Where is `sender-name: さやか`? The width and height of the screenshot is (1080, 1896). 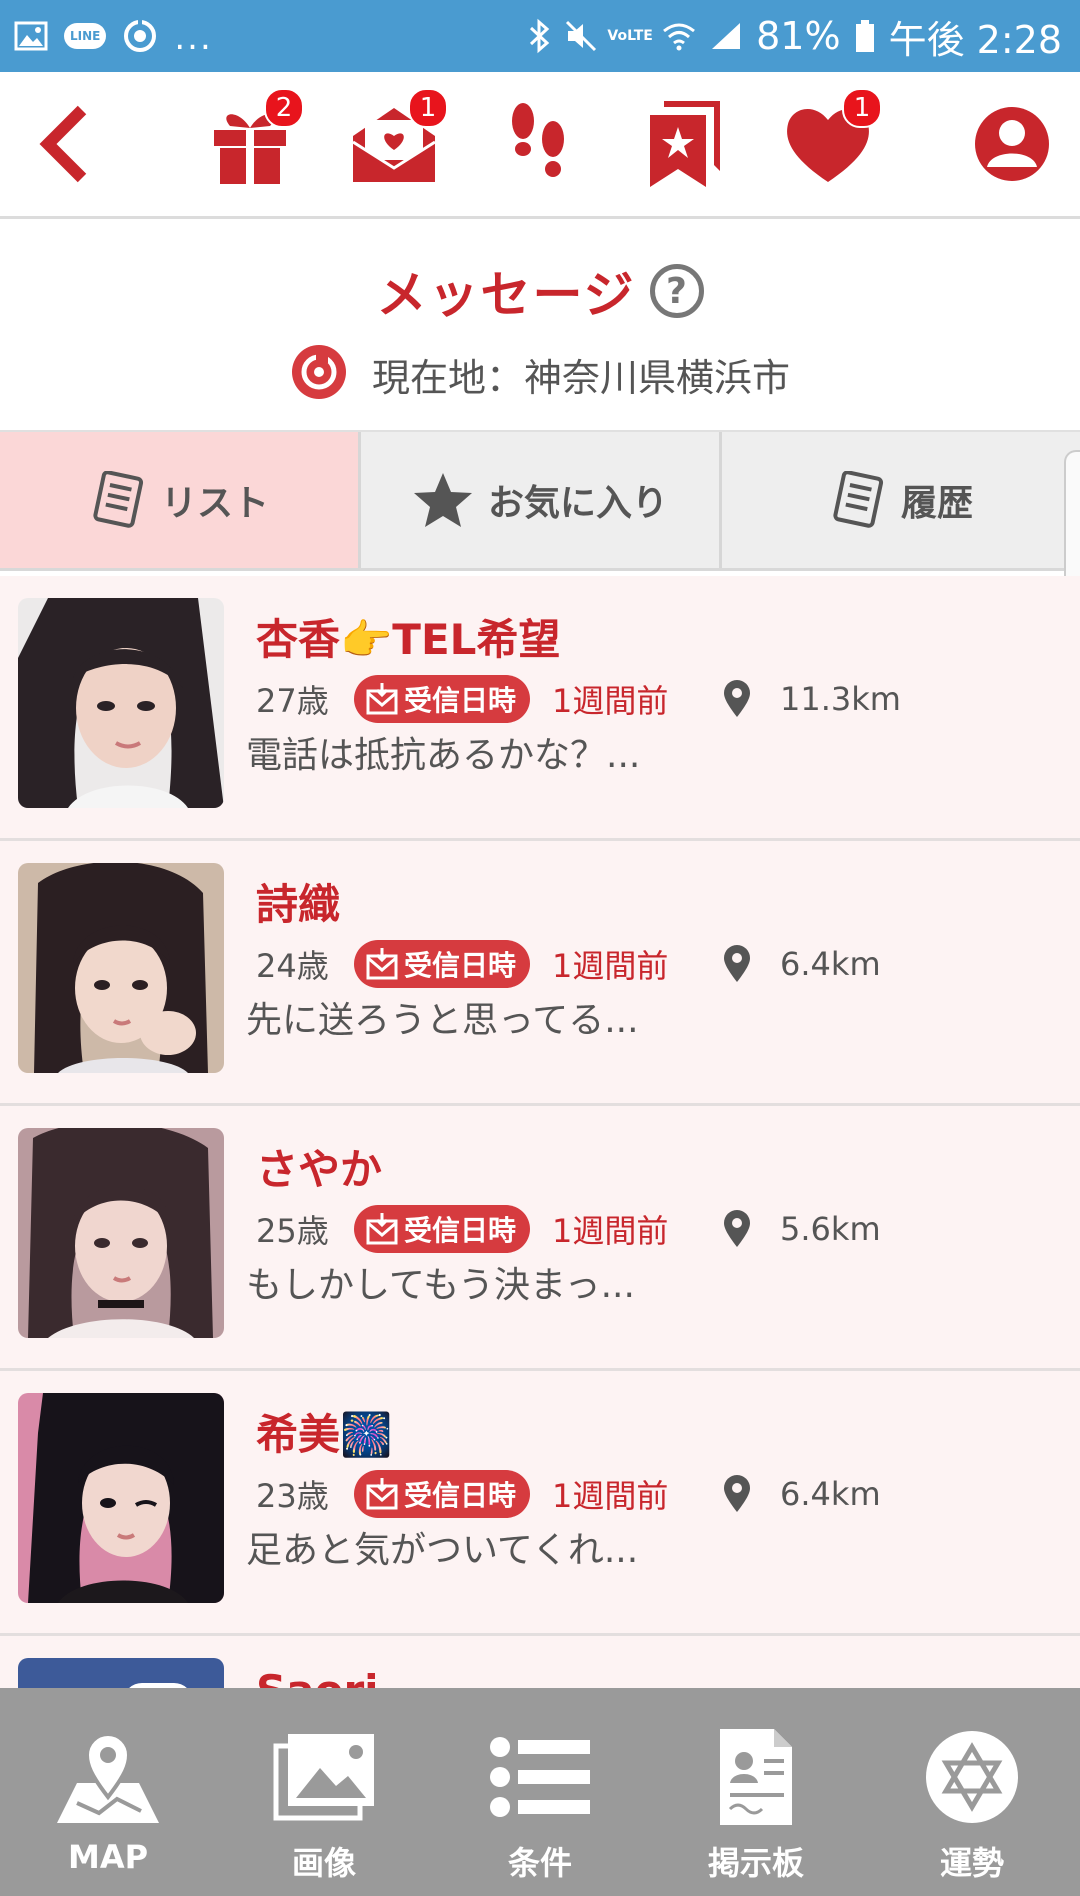
sender-name: さやか is located at coordinates (319, 1169).